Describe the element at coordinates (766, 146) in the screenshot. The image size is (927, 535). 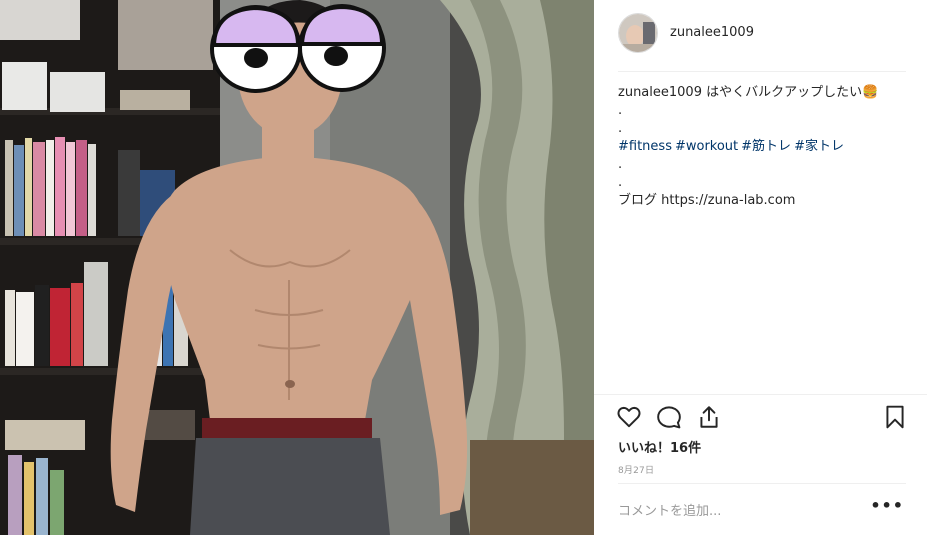
I see `hashtag-link: #筋トレ` at that location.